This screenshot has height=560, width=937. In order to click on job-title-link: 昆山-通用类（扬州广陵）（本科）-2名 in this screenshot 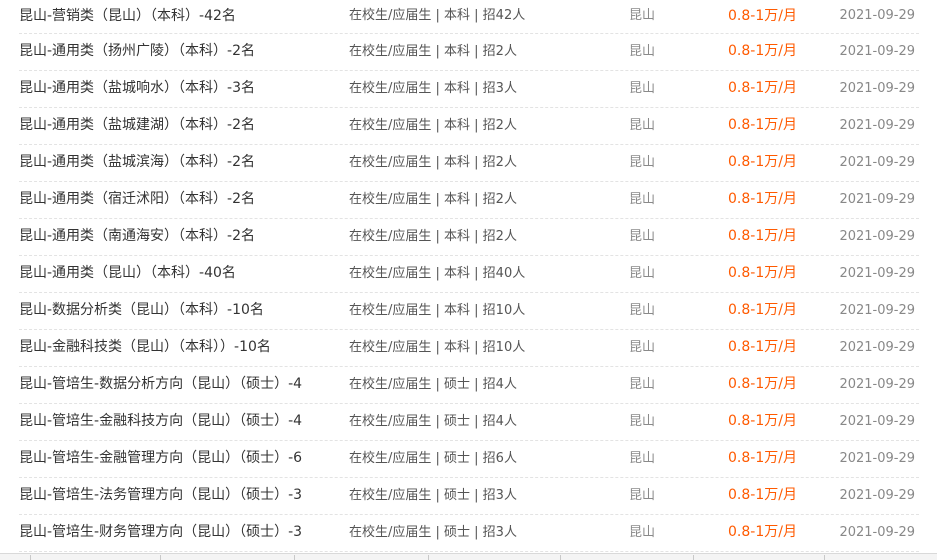, I will do `click(137, 51)`.